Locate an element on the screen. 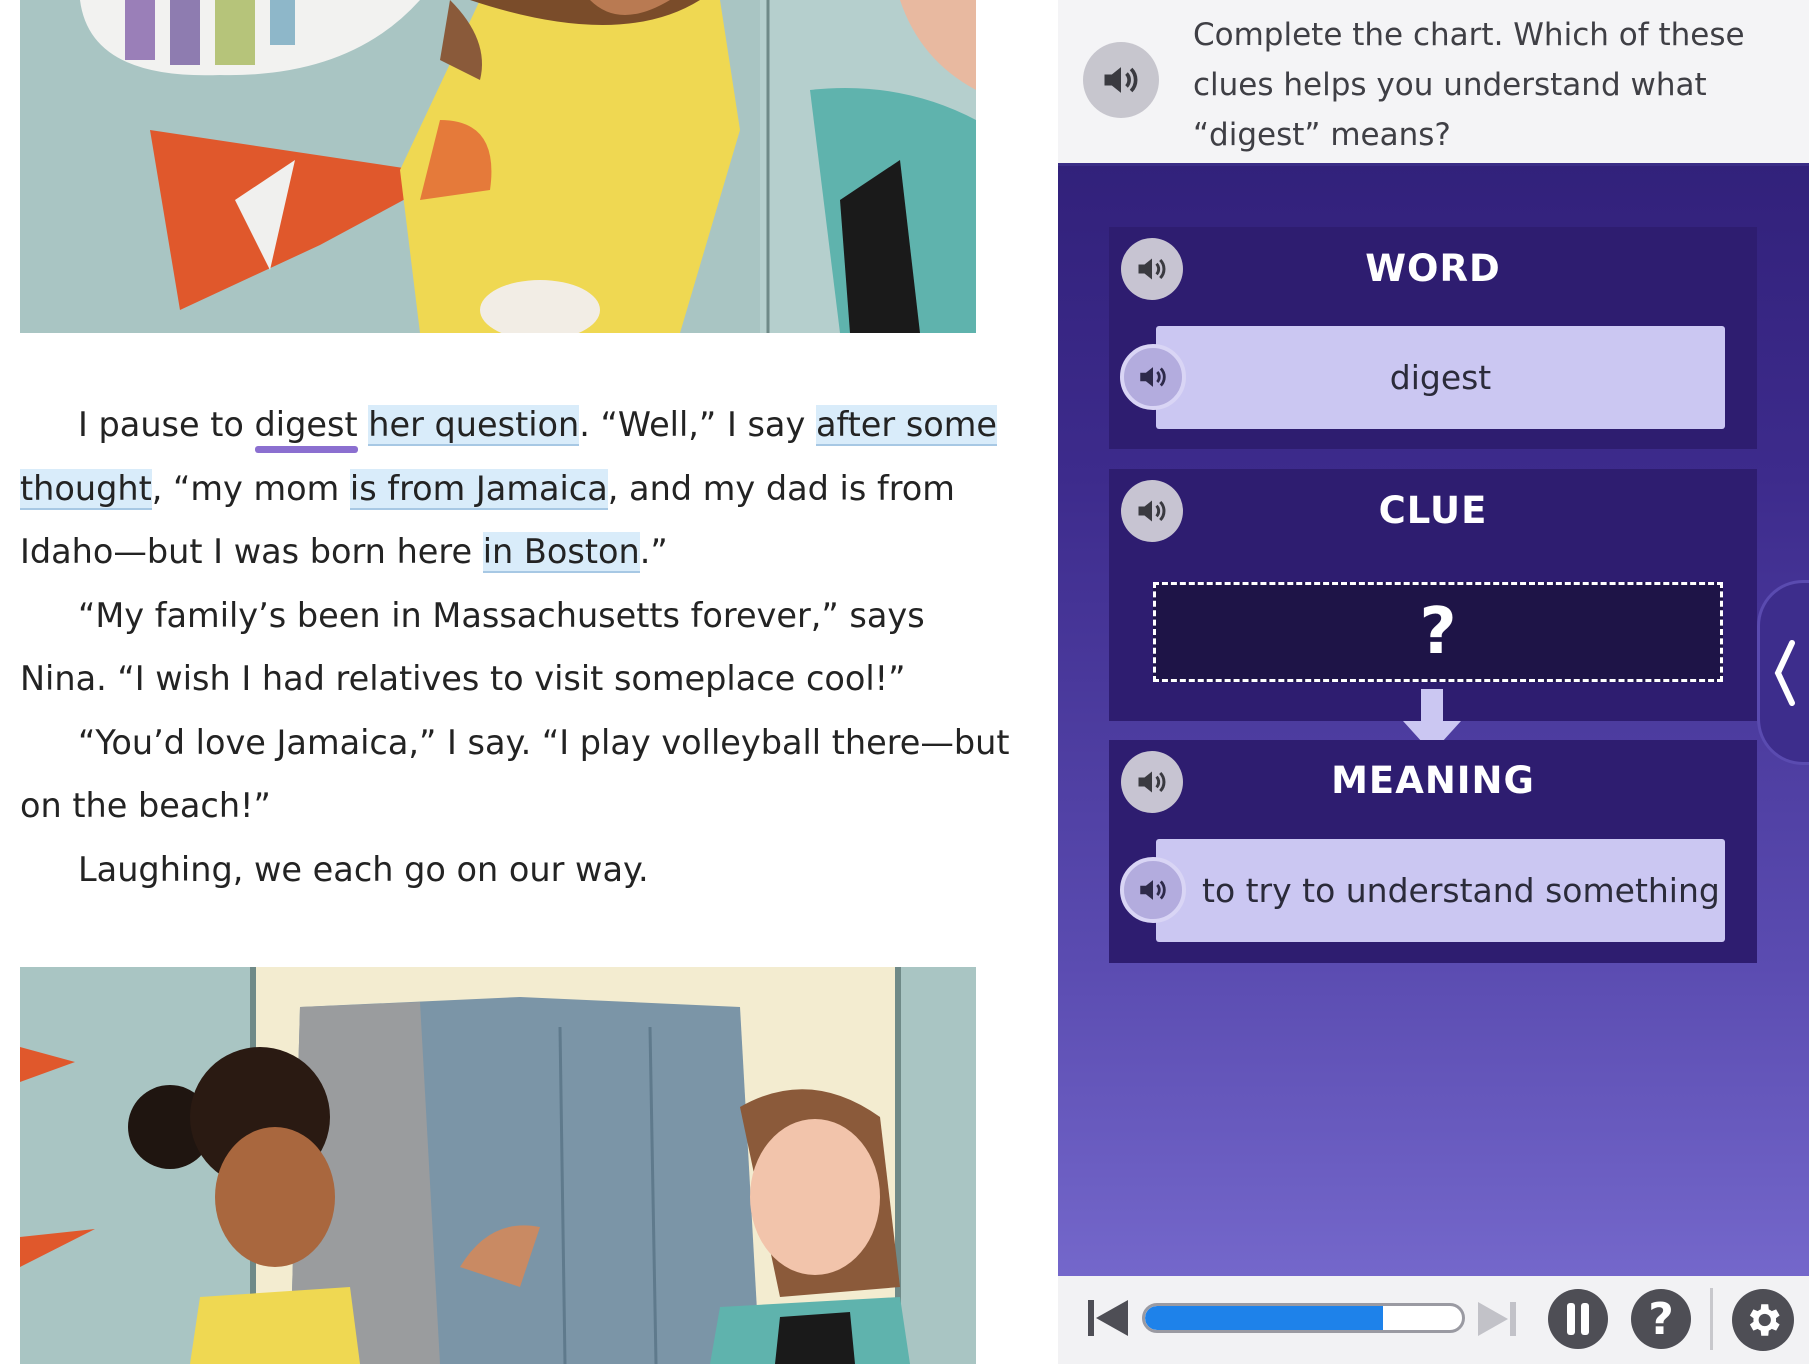 This screenshot has height=1364, width=1809. gear-icon is located at coordinates (1764, 1320).